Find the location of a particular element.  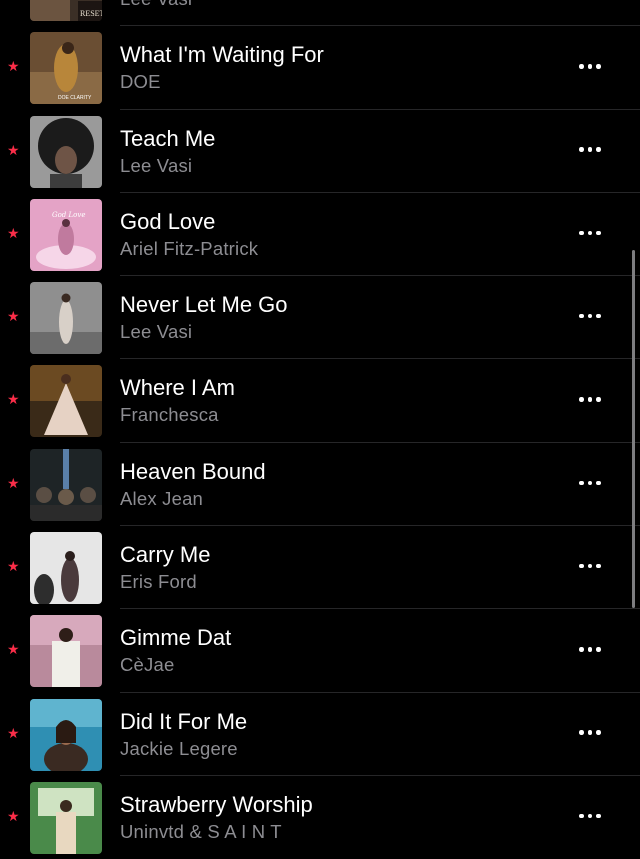

song-title: Carry Me is located at coordinates (165, 555).